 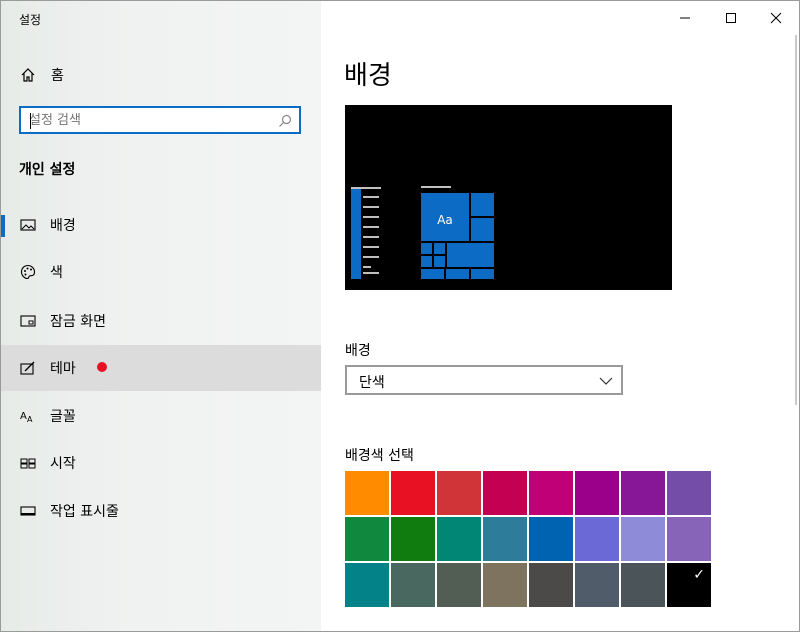 I want to click on sidebar-item-background: 배경, so click(x=161, y=225).